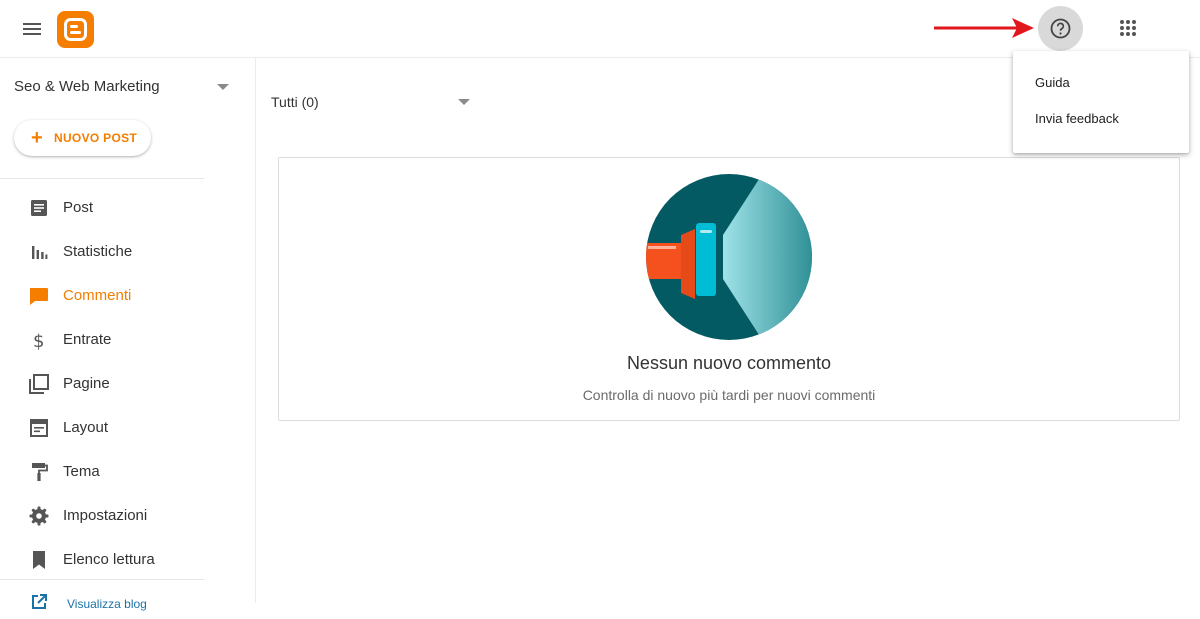 The height and width of the screenshot is (619, 1200). I want to click on megaphone-illustration-icon, so click(729, 257).